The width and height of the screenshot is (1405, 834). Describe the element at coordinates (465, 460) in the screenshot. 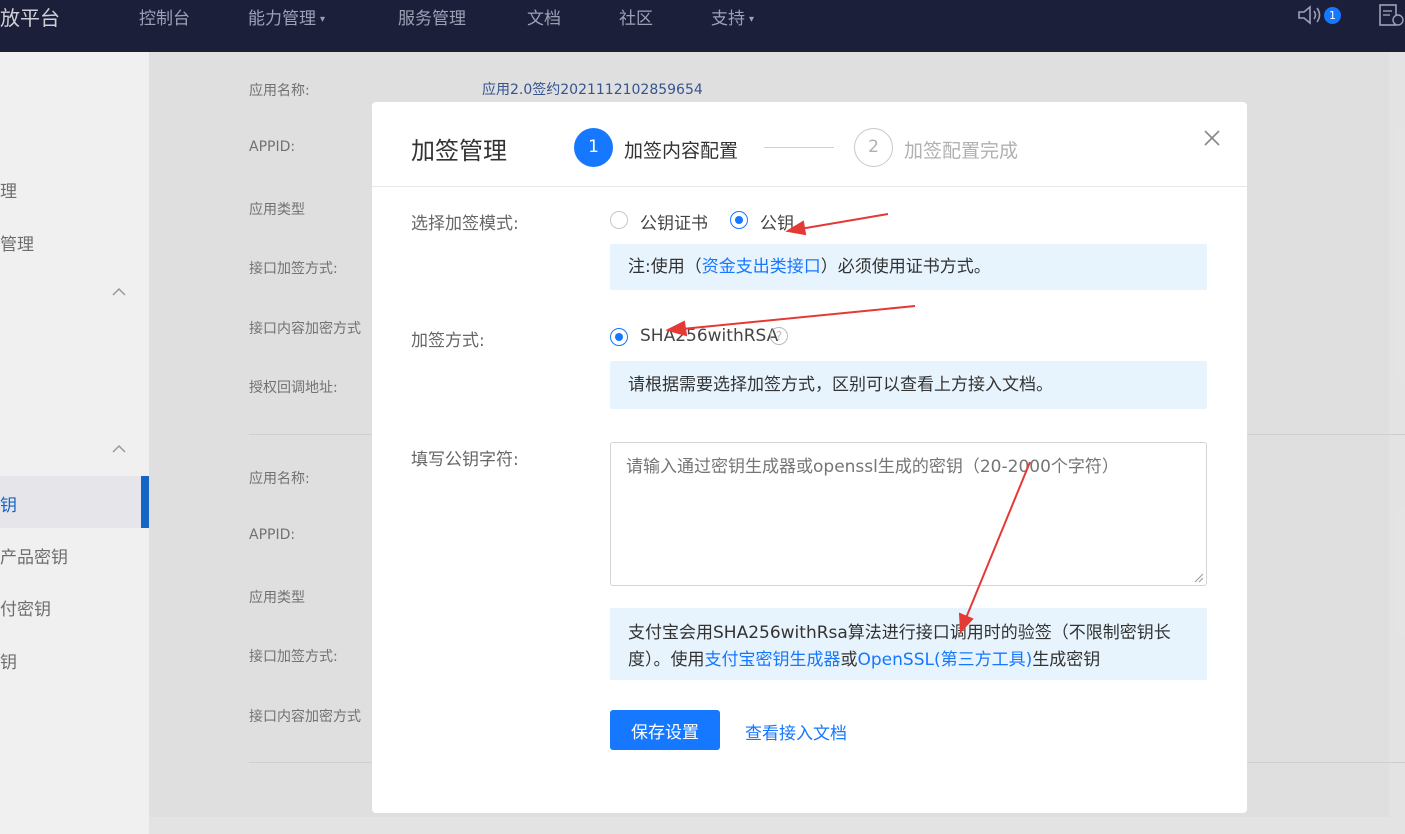

I see `public-key-label: 填写公钥字符:` at that location.